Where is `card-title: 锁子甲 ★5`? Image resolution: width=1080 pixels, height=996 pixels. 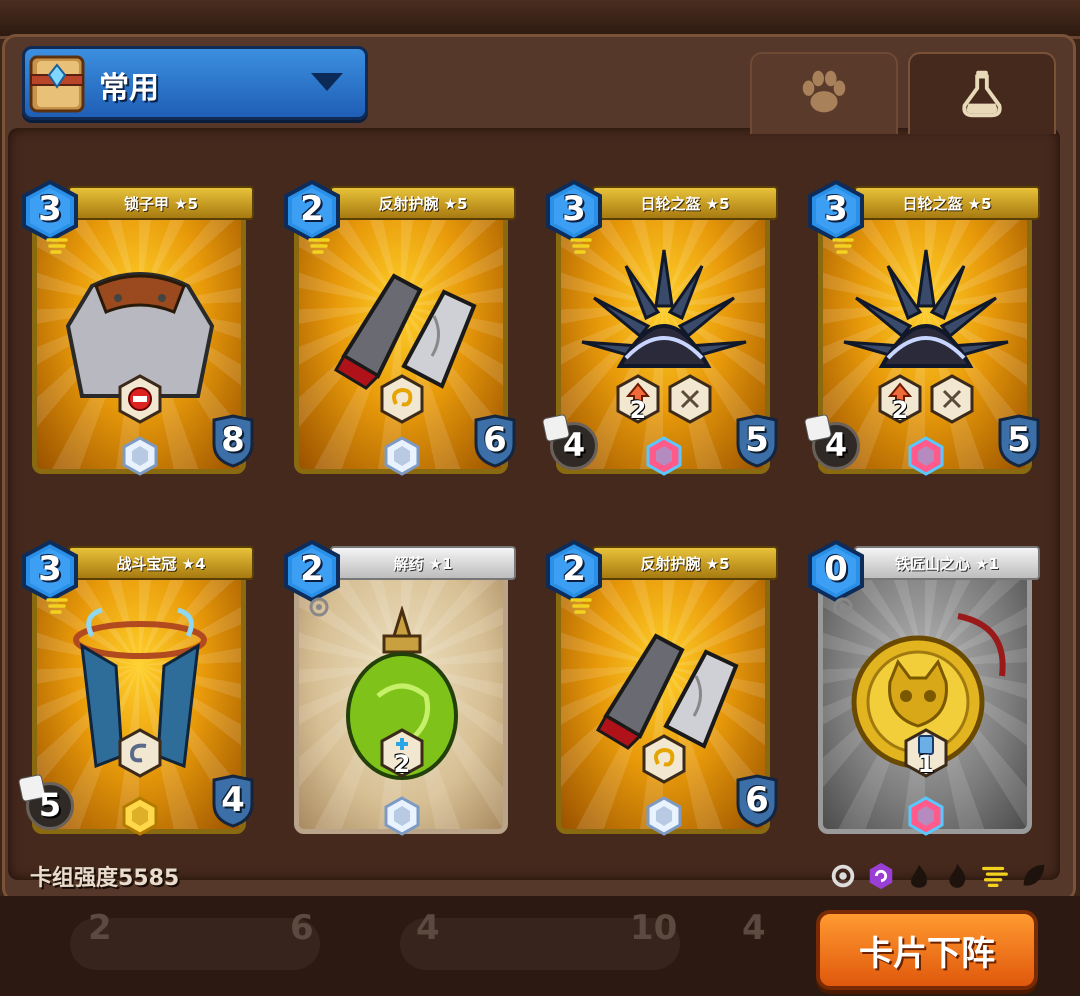 card-title: 锁子甲 ★5 is located at coordinates (161, 203).